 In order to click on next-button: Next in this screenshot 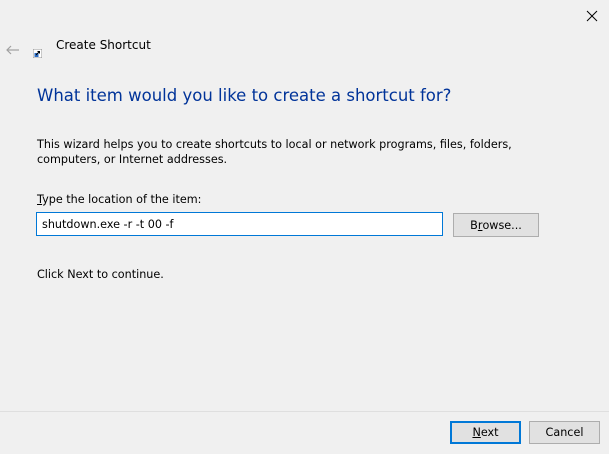, I will do `click(485, 432)`.